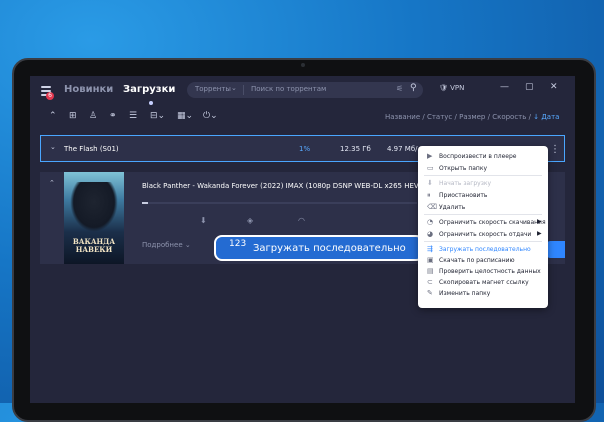 The image size is (604, 422). Describe the element at coordinates (93, 116) in the screenshot. I see `create-torrent-icon: ♙` at that location.